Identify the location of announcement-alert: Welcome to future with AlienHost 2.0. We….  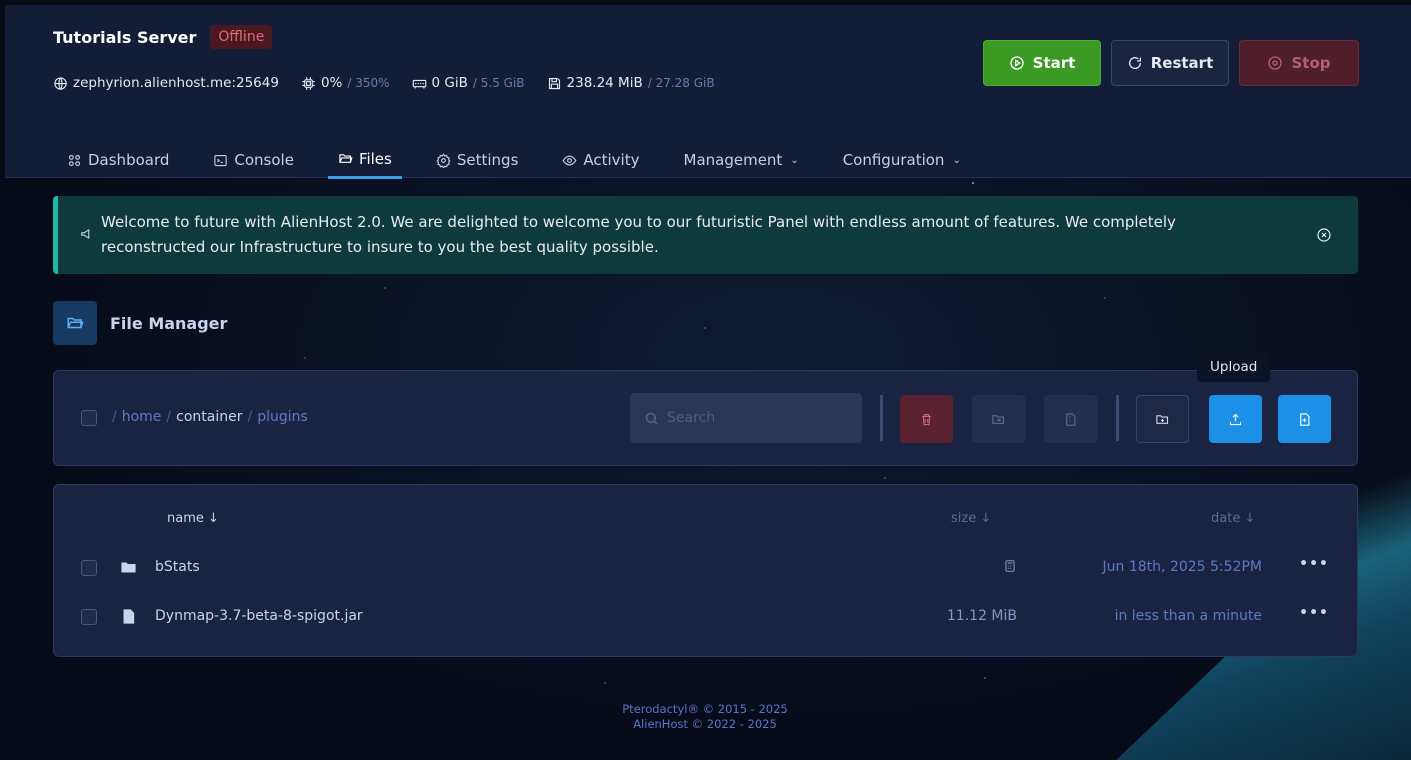
(705, 235).